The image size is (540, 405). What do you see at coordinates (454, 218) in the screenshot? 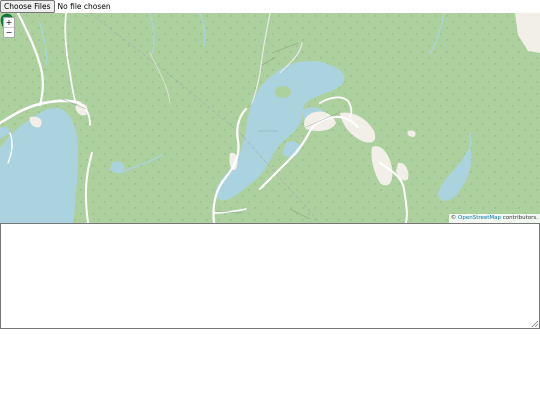
I see `attribution-prefix: ©` at bounding box center [454, 218].